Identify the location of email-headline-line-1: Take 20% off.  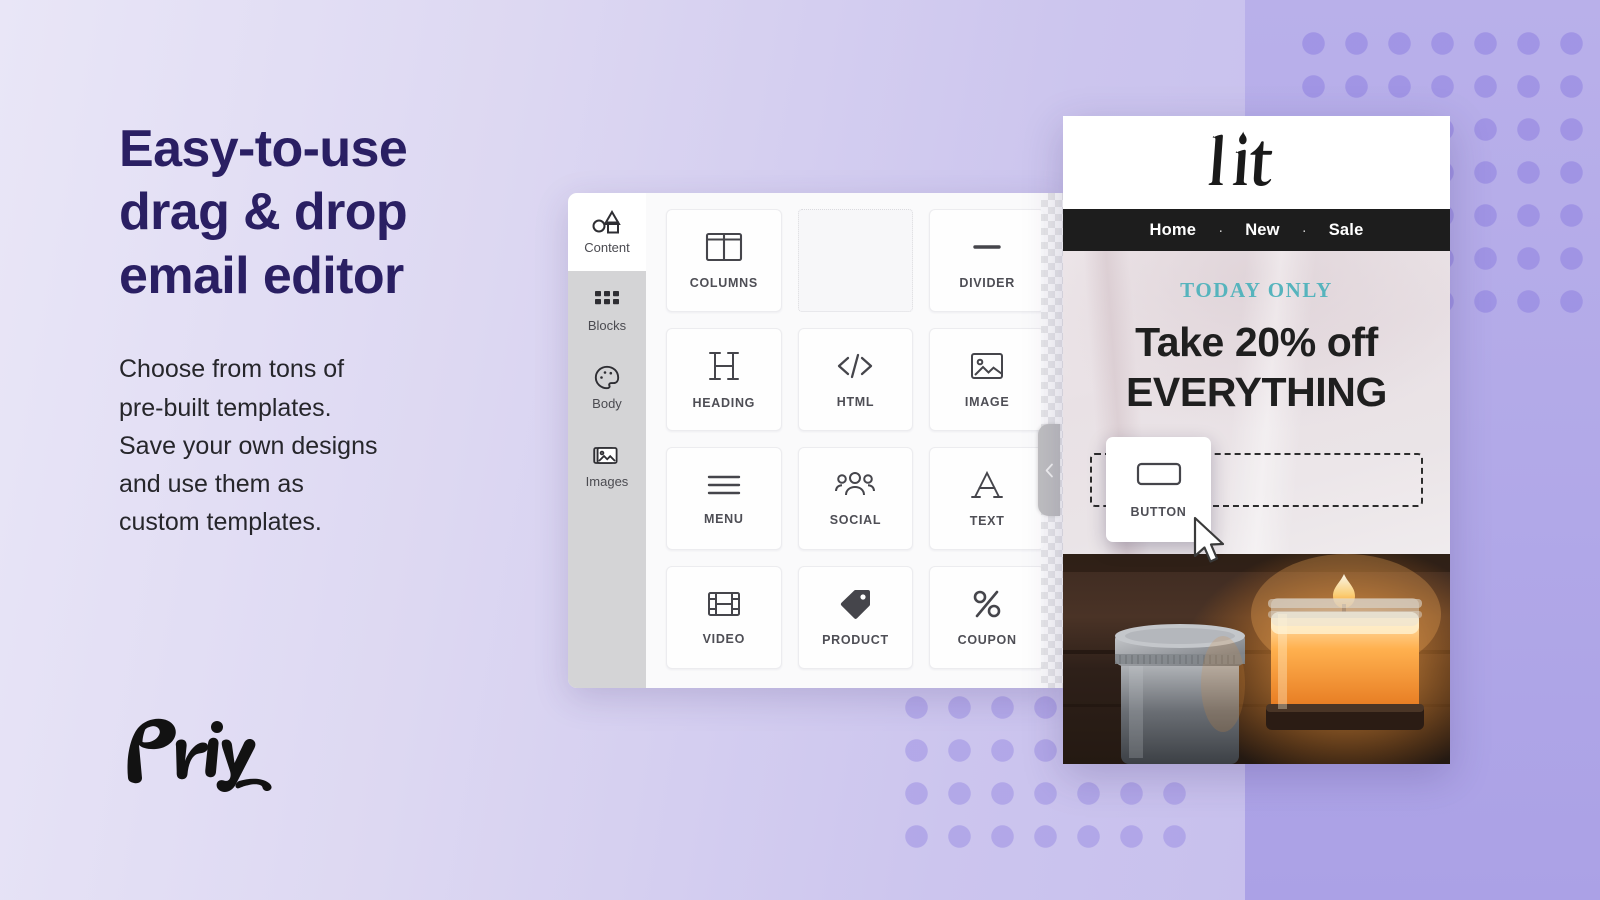
(1256, 342).